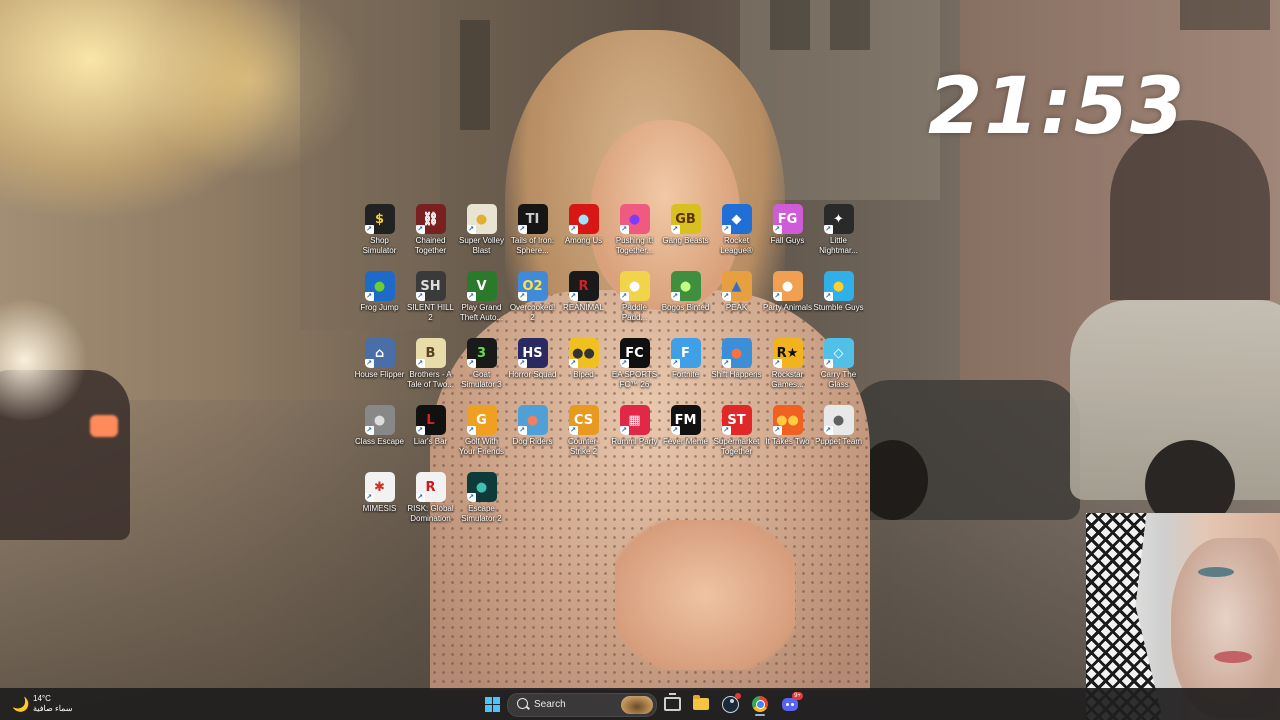 This screenshot has height=720, width=1280. I want to click on weather-temperature: 14°C, so click(42, 698).